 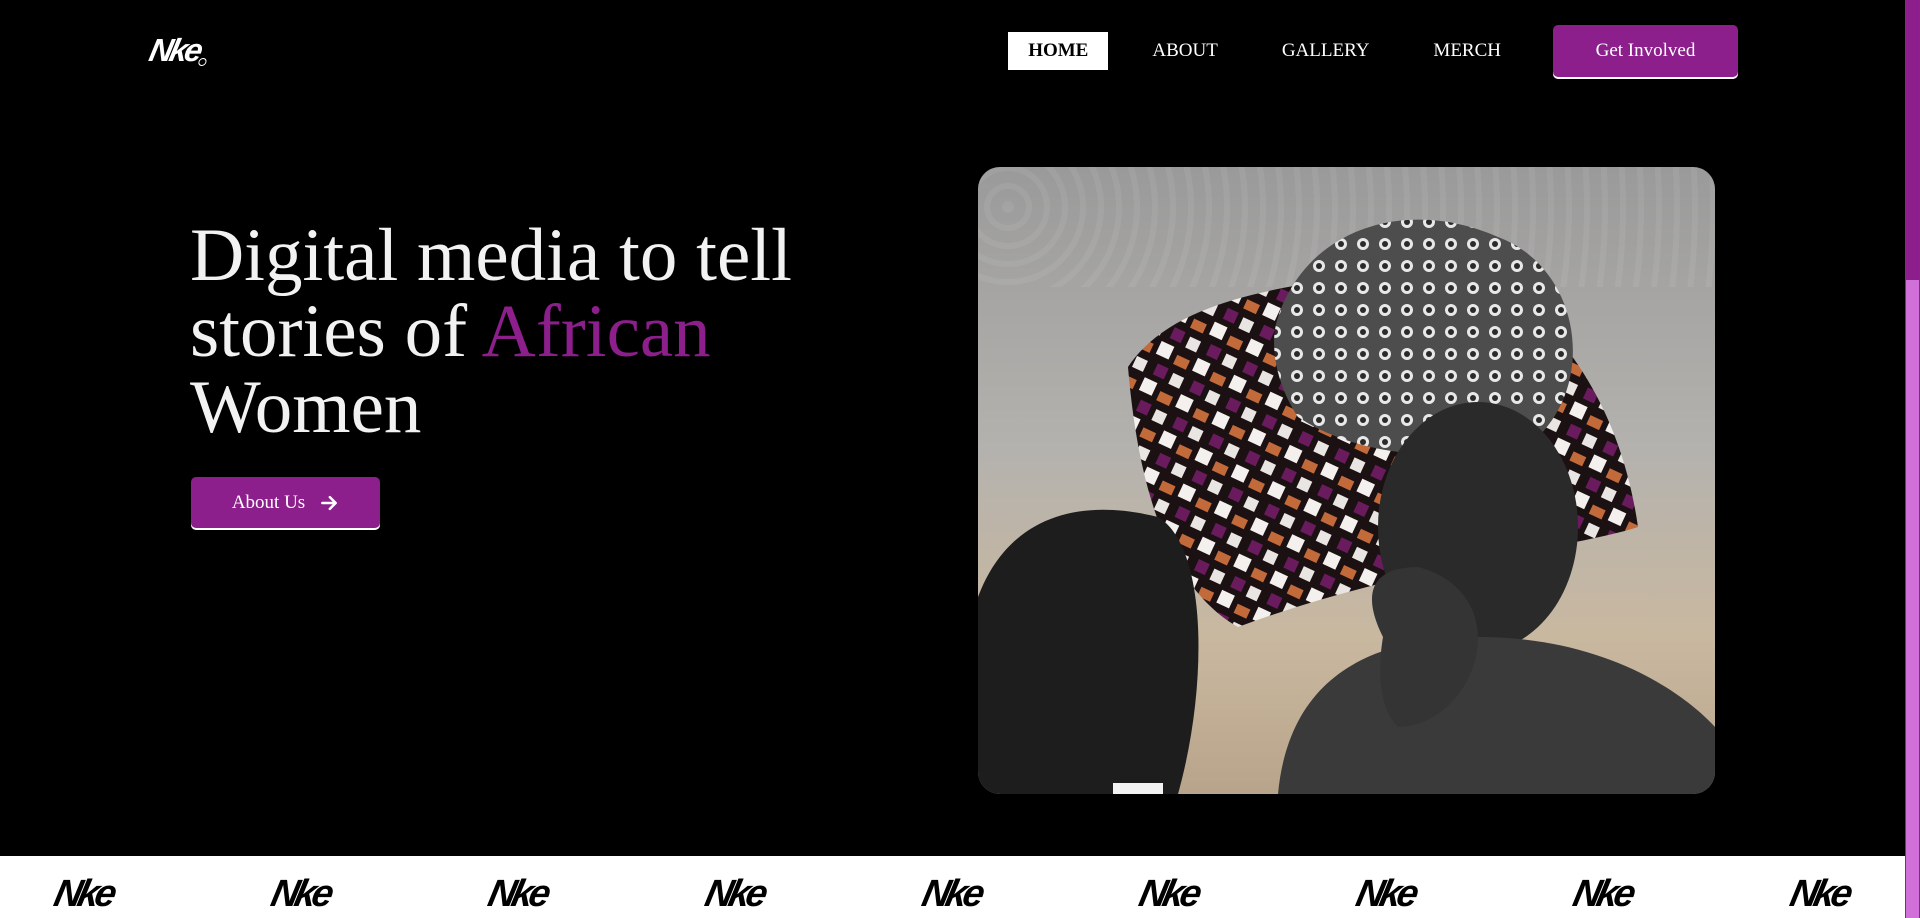 What do you see at coordinates (179, 50) in the screenshot?
I see `brand-logo: Nke` at bounding box center [179, 50].